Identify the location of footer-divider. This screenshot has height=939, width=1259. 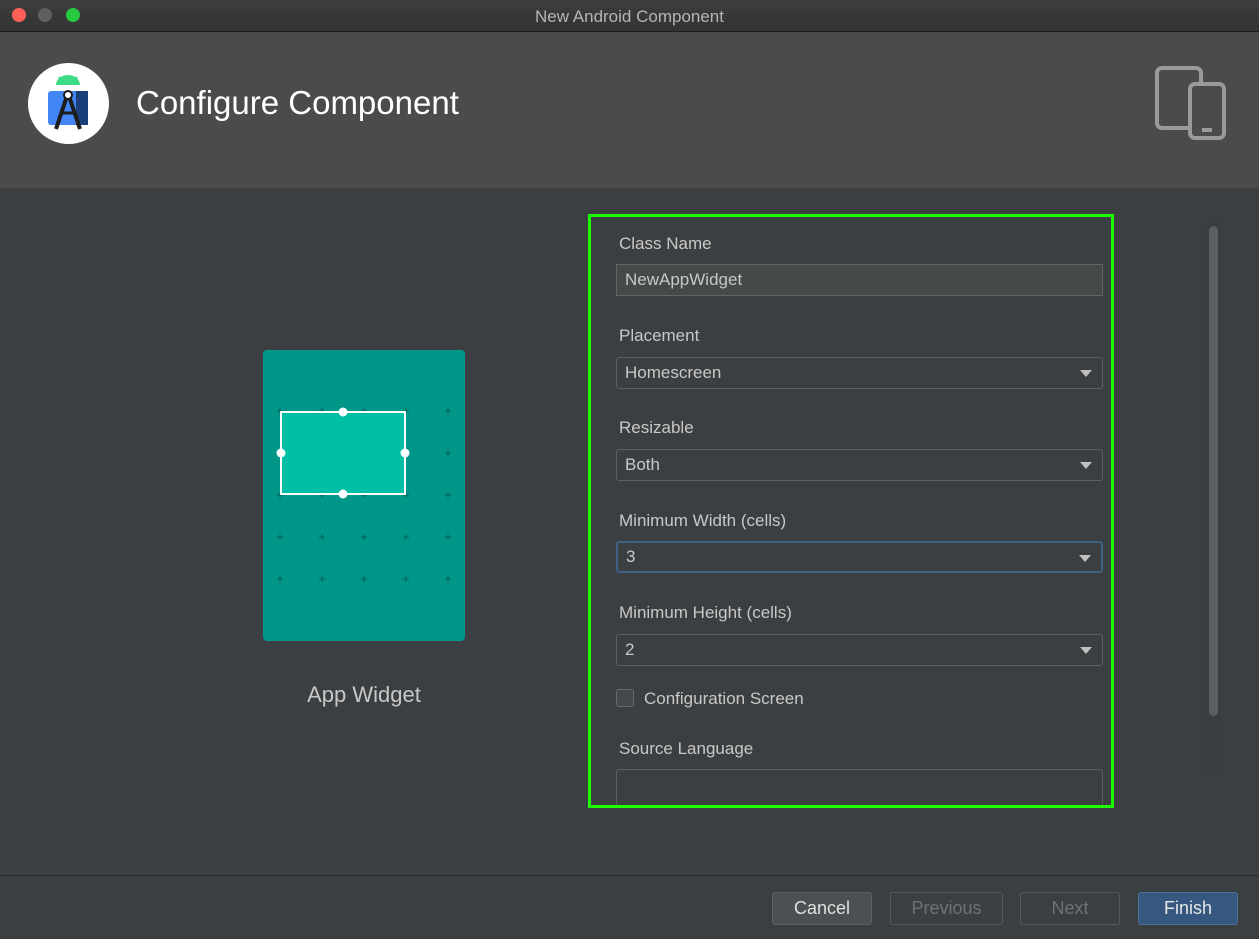
(629, 875).